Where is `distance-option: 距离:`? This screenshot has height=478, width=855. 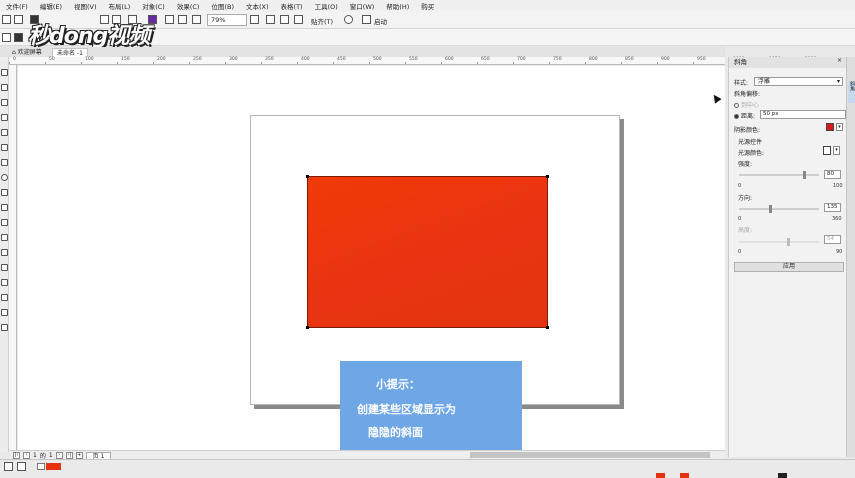 distance-option: 距离: is located at coordinates (744, 115).